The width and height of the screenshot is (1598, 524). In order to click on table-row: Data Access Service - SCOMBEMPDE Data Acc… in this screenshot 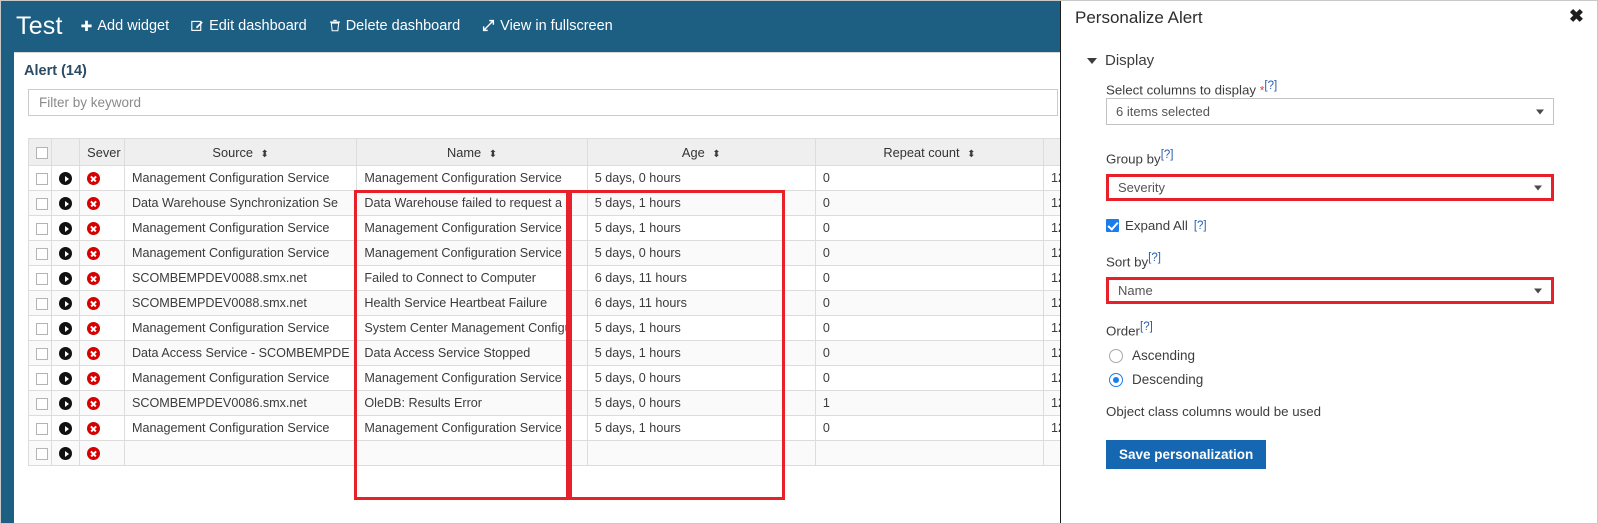, I will do `click(544, 353)`.